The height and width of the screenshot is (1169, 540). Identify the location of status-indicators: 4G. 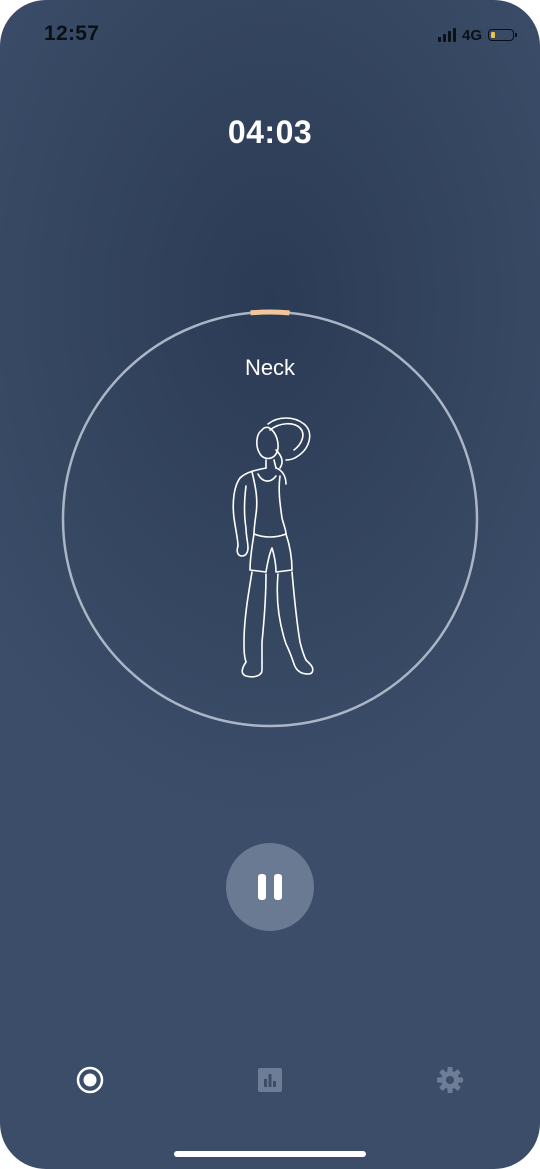
(477, 35).